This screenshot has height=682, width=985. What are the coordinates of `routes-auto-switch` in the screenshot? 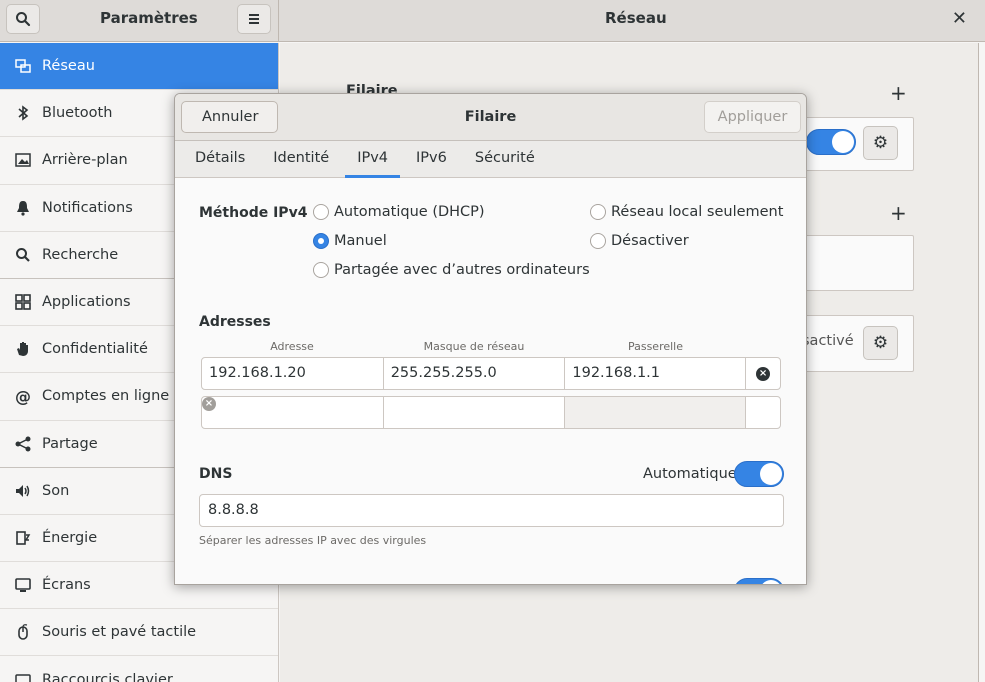 It's located at (759, 581).